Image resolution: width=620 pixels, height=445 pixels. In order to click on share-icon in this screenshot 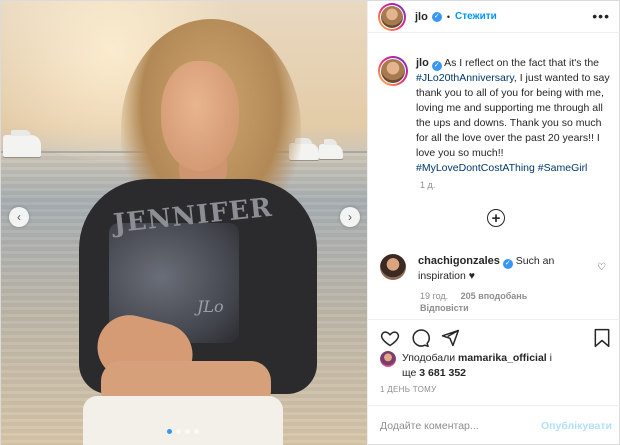, I will do `click(450, 338)`.